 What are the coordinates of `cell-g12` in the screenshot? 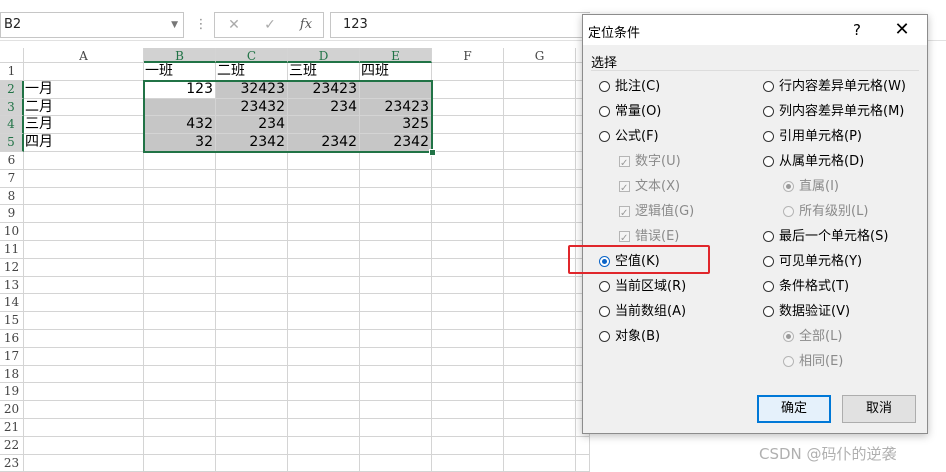 It's located at (540, 267).